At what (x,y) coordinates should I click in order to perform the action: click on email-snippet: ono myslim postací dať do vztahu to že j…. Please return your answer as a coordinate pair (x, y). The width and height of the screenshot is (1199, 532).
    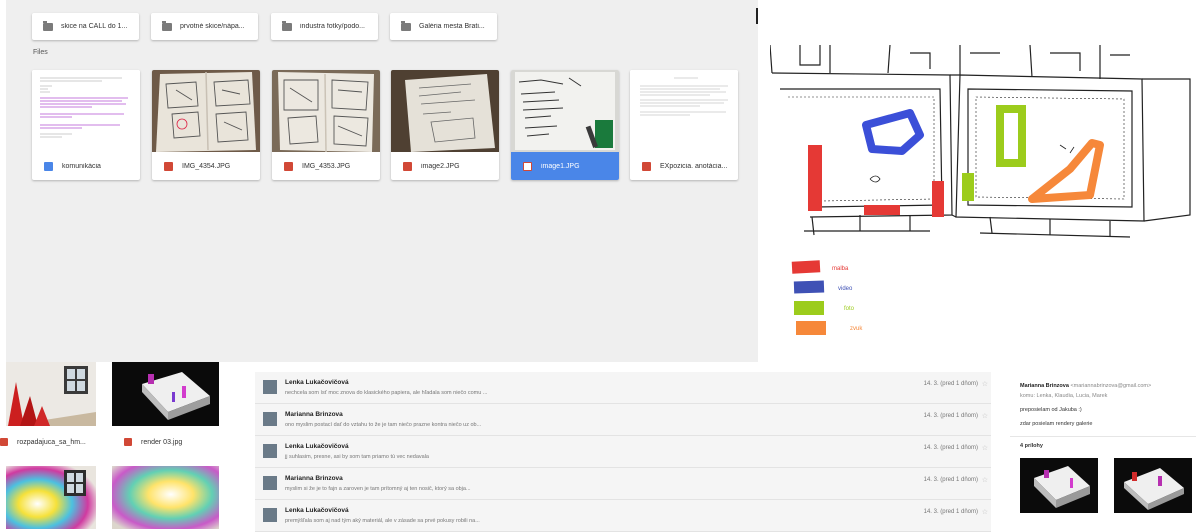
    Looking at the image, I should click on (383, 425).